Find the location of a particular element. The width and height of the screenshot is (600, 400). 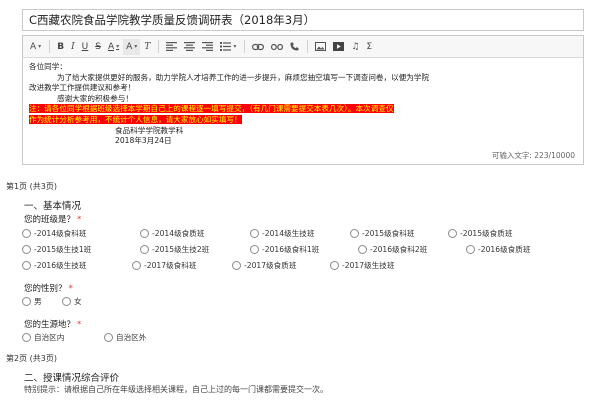

question-class: 您的班级是？ * is located at coordinates (52, 219).